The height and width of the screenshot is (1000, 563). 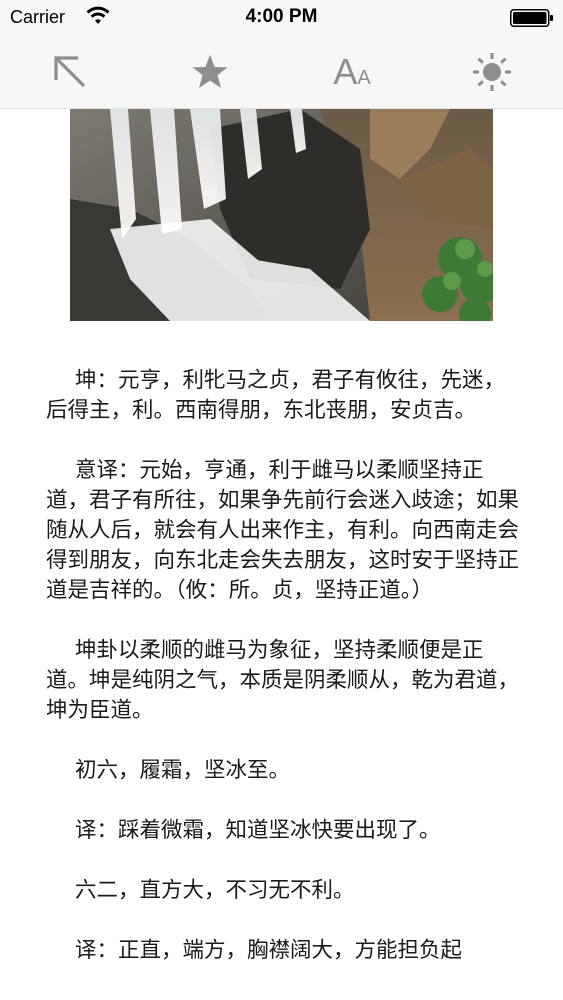 I want to click on font-size-button: AA, so click(x=352, y=72).